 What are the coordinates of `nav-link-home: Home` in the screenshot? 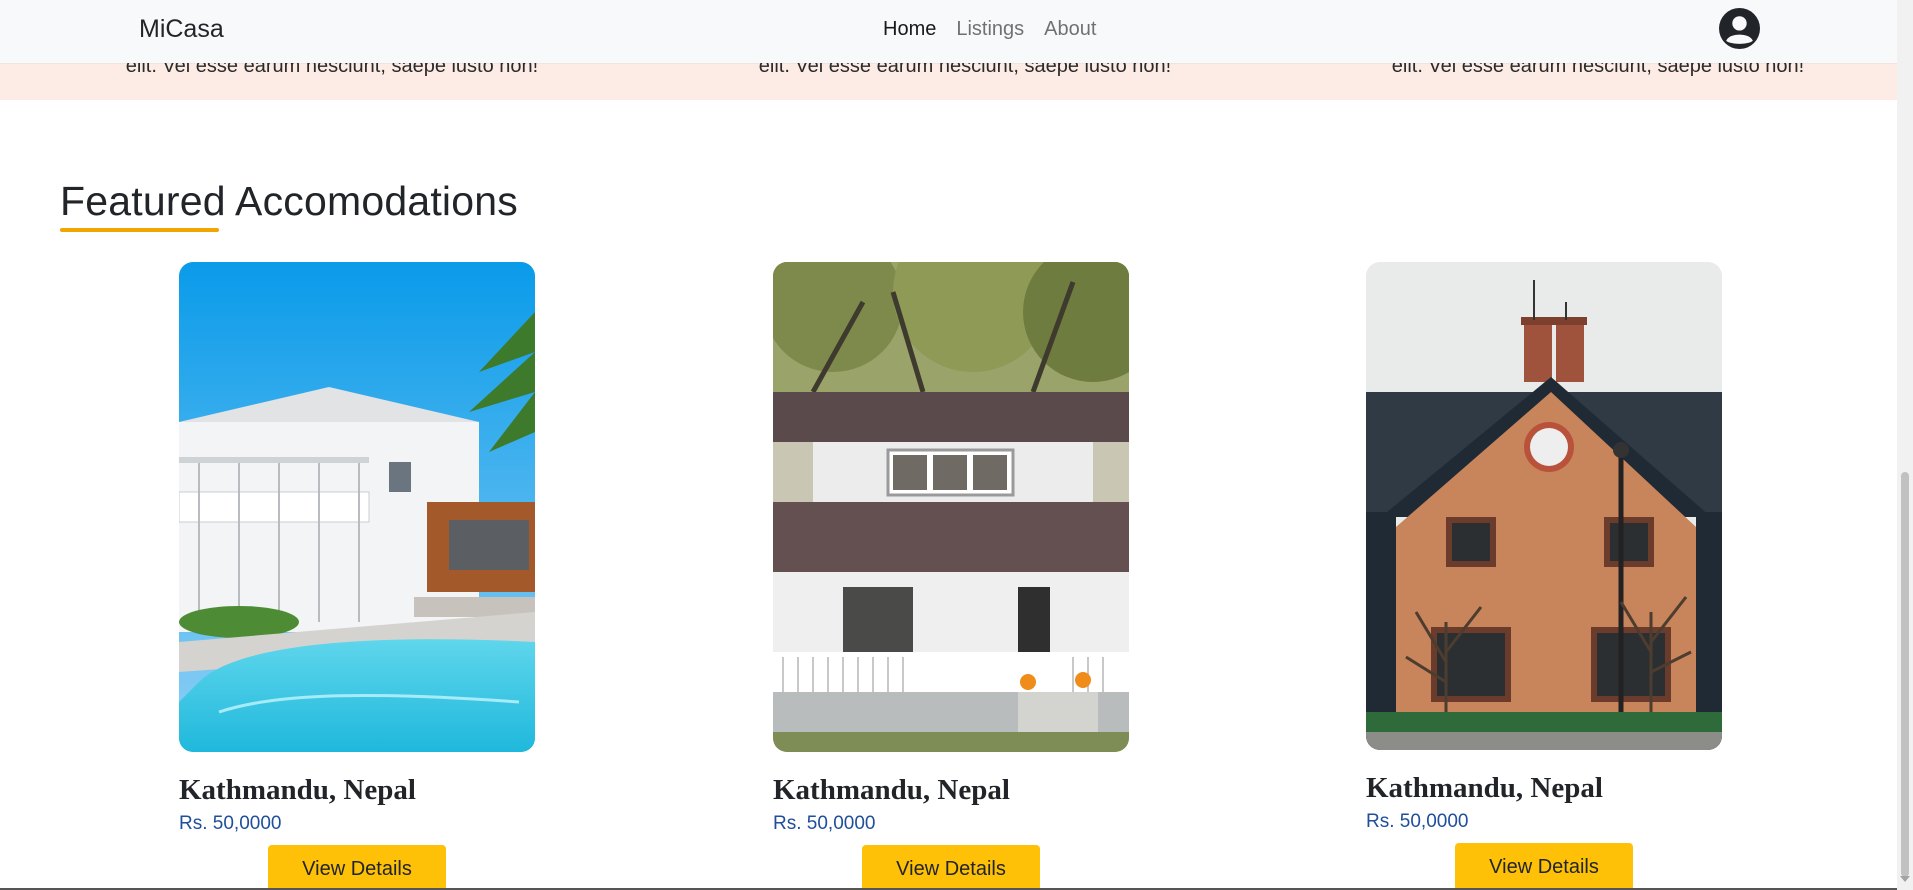 It's located at (909, 29).